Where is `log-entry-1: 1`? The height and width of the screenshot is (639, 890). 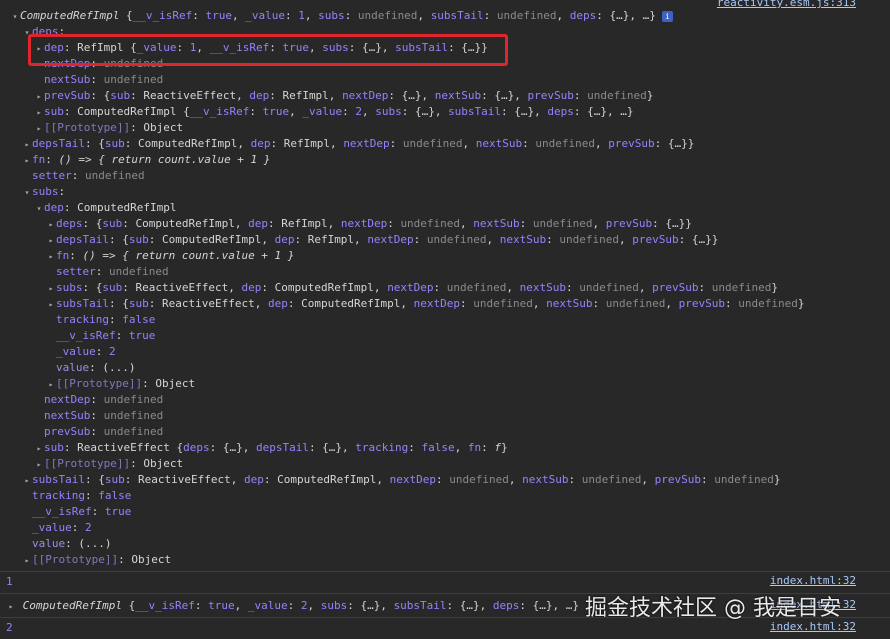
log-entry-1: 1 is located at coordinates (9, 582).